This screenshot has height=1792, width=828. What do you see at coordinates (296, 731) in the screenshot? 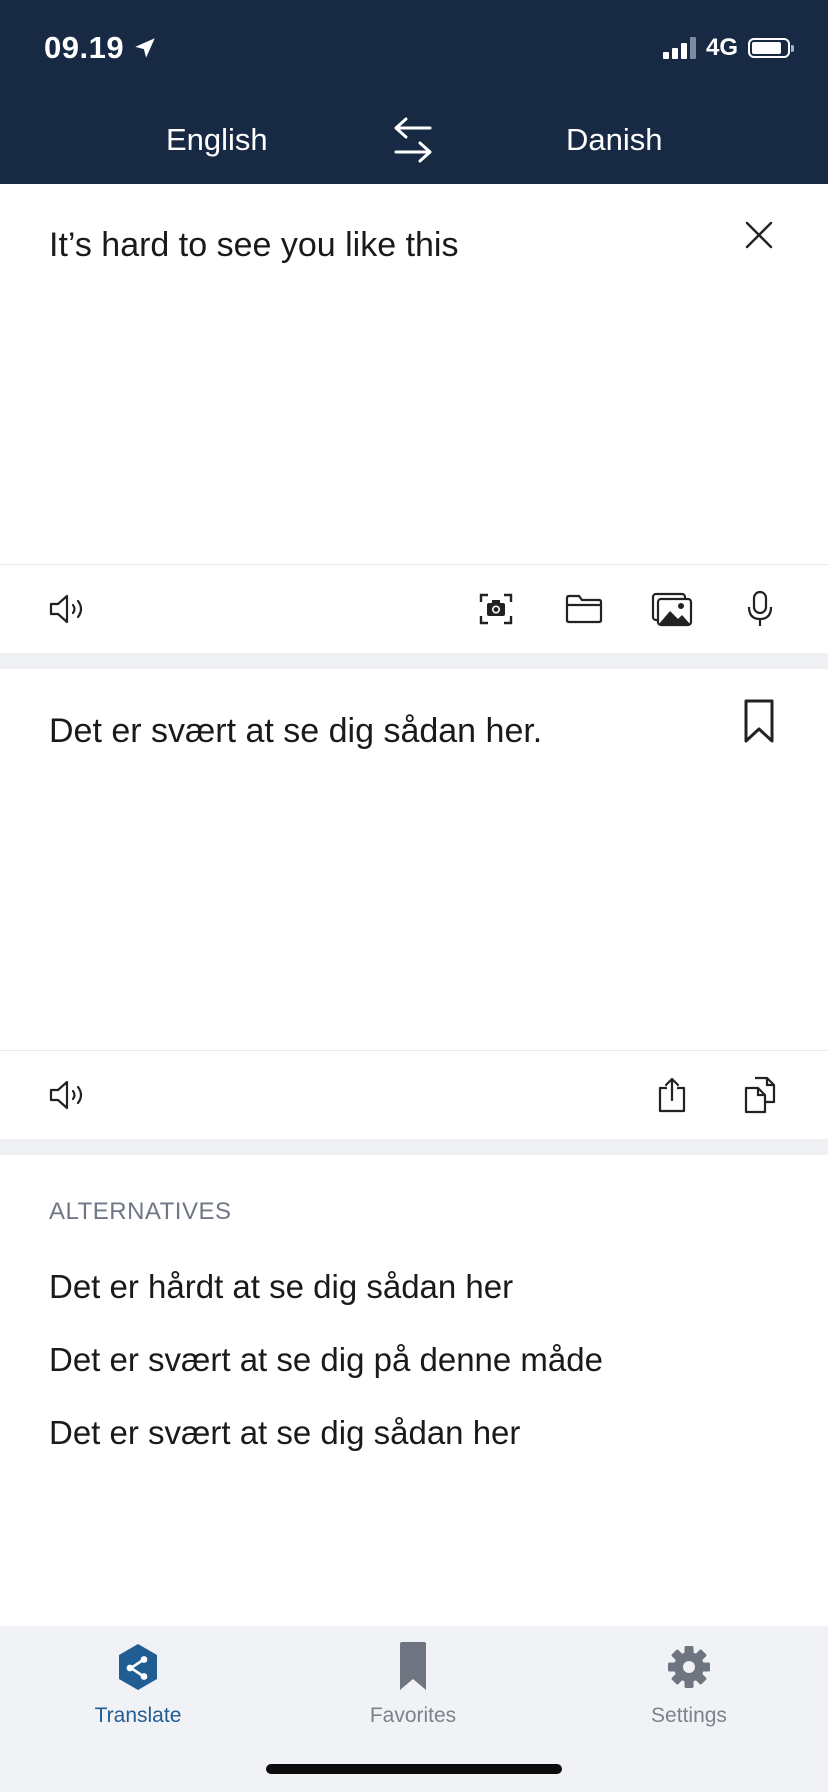
I see `translation-text: Det er svært at se dig sådan her.` at bounding box center [296, 731].